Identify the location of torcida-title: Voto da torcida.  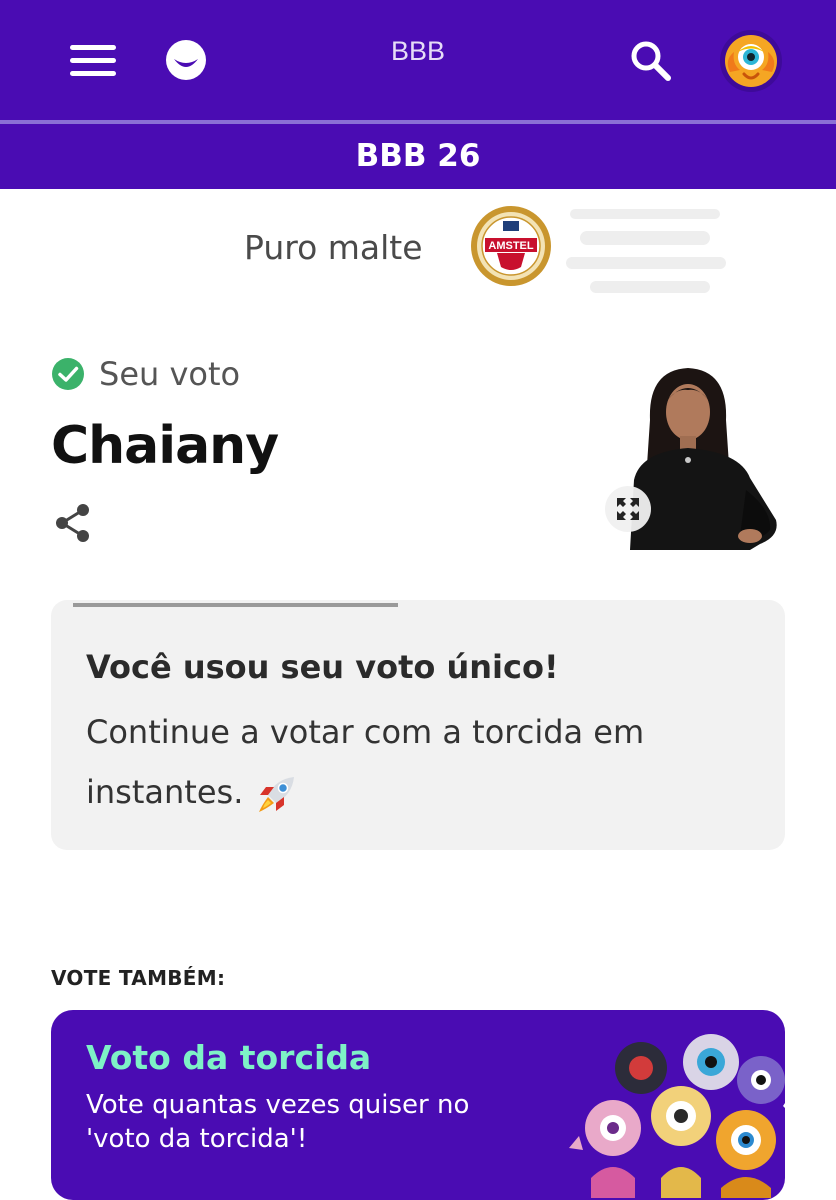
(229, 1057).